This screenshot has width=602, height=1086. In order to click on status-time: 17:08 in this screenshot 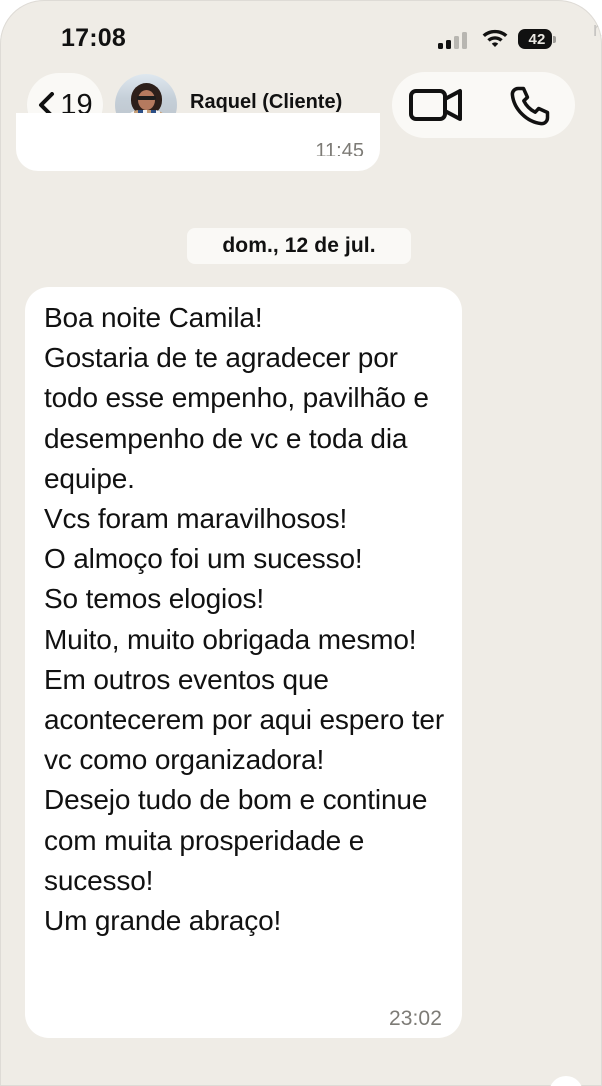, I will do `click(93, 38)`.